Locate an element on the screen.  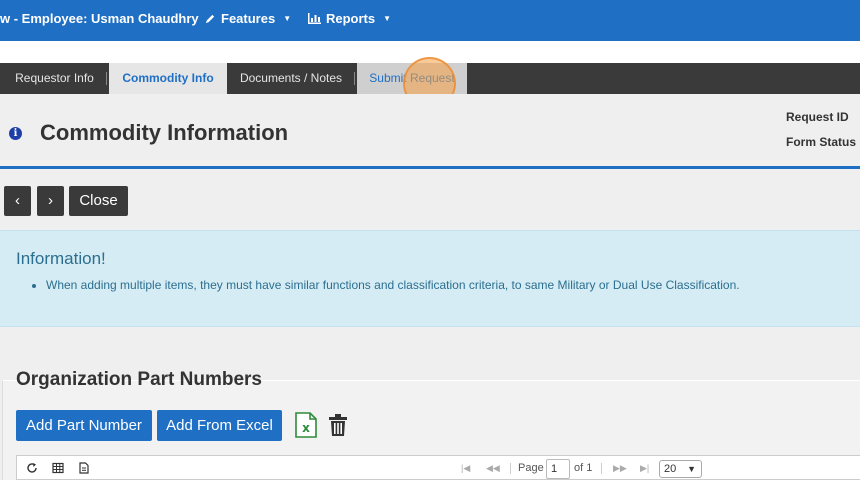
last-page-icon: ▶| is located at coordinates (644, 468).